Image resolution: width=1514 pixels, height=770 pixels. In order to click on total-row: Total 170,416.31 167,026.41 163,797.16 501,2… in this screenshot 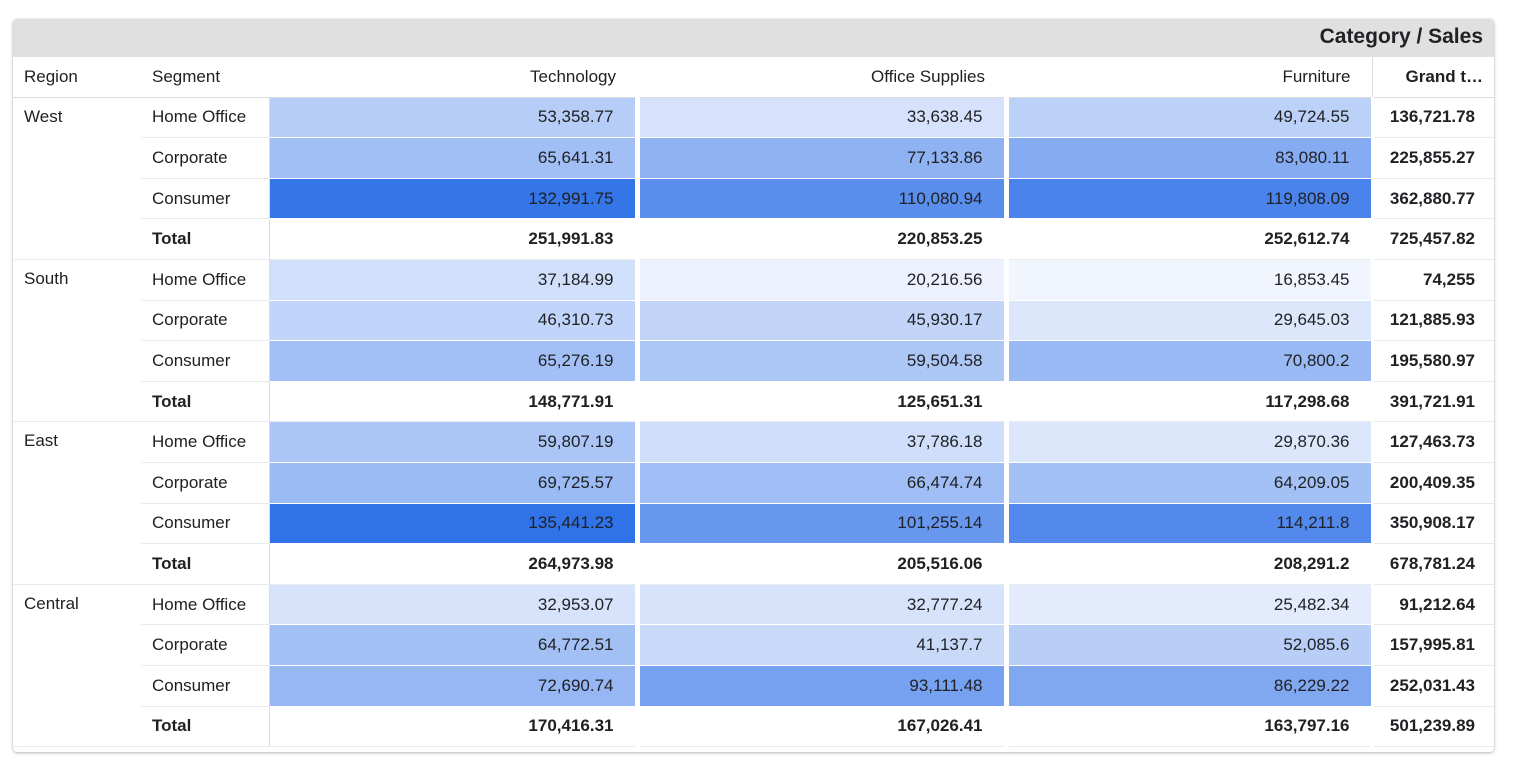, I will do `click(753, 727)`.